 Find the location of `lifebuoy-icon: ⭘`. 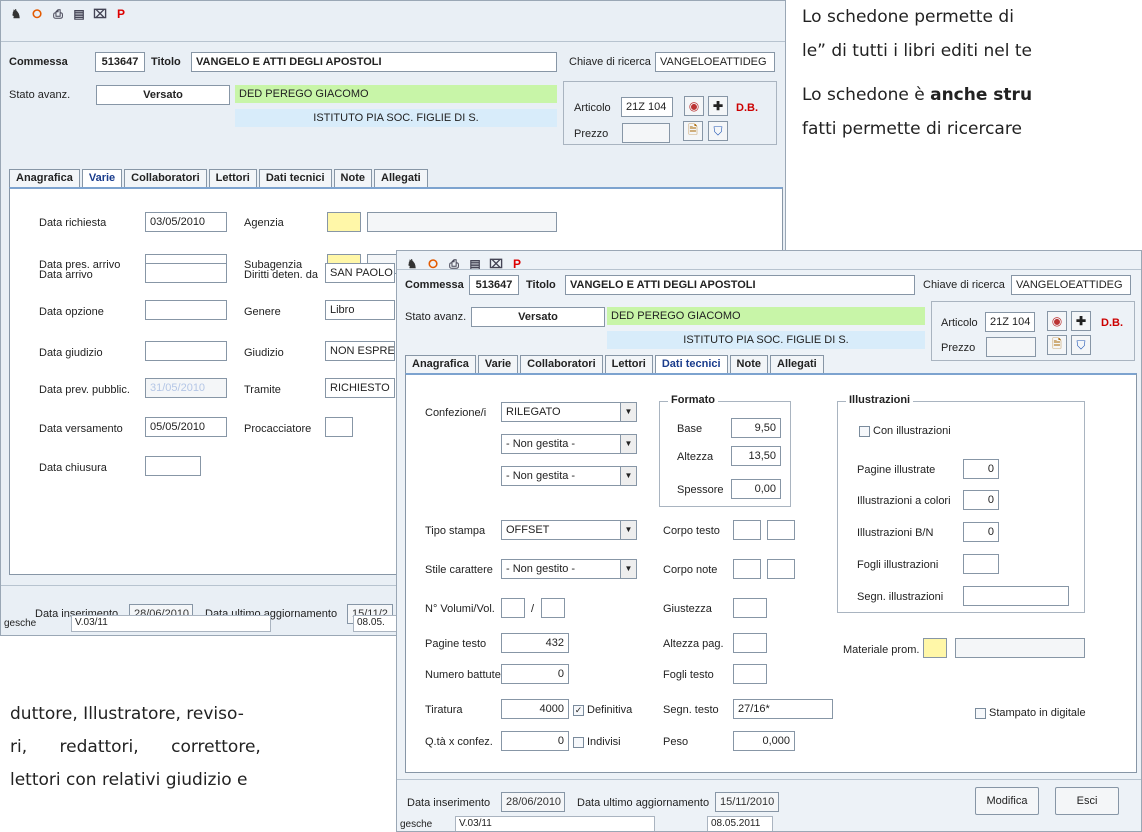

lifebuoy-icon: ⭘ is located at coordinates (37, 14).